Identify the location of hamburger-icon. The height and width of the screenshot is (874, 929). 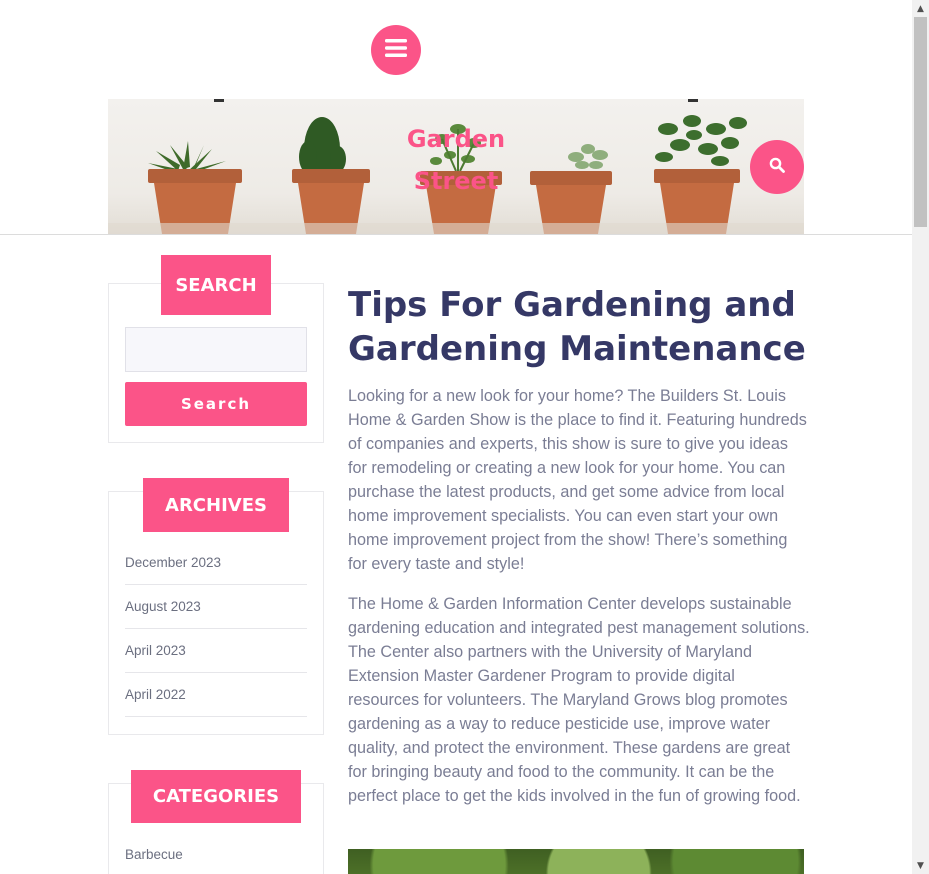
(396, 50).